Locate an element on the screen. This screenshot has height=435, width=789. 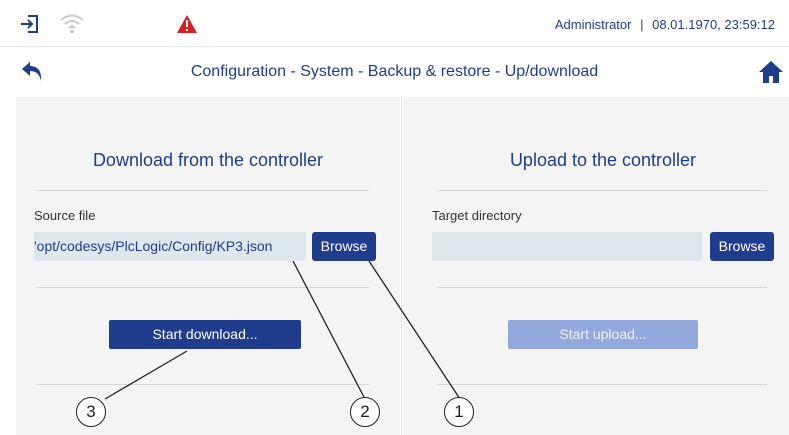
callout-1-leader is located at coordinates (414, 330).